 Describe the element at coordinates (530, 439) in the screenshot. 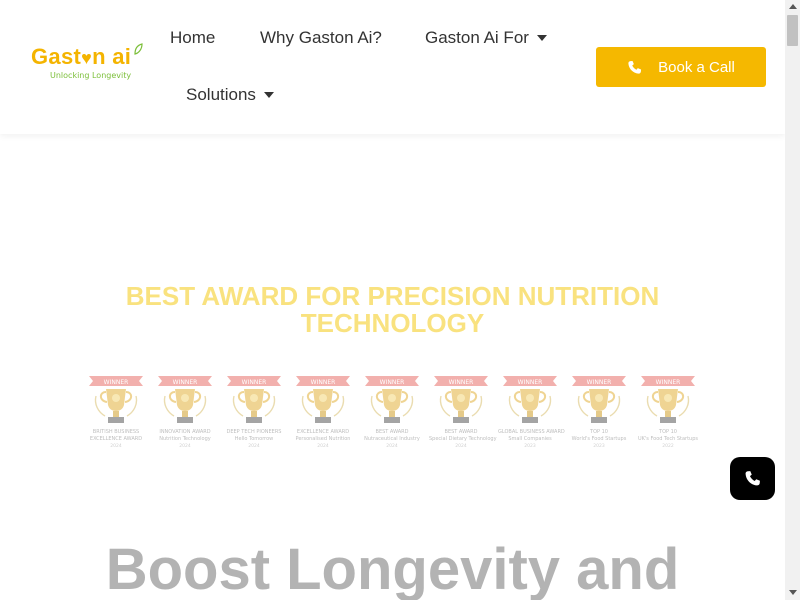

I see `award-caption-2: Small Companies` at that location.